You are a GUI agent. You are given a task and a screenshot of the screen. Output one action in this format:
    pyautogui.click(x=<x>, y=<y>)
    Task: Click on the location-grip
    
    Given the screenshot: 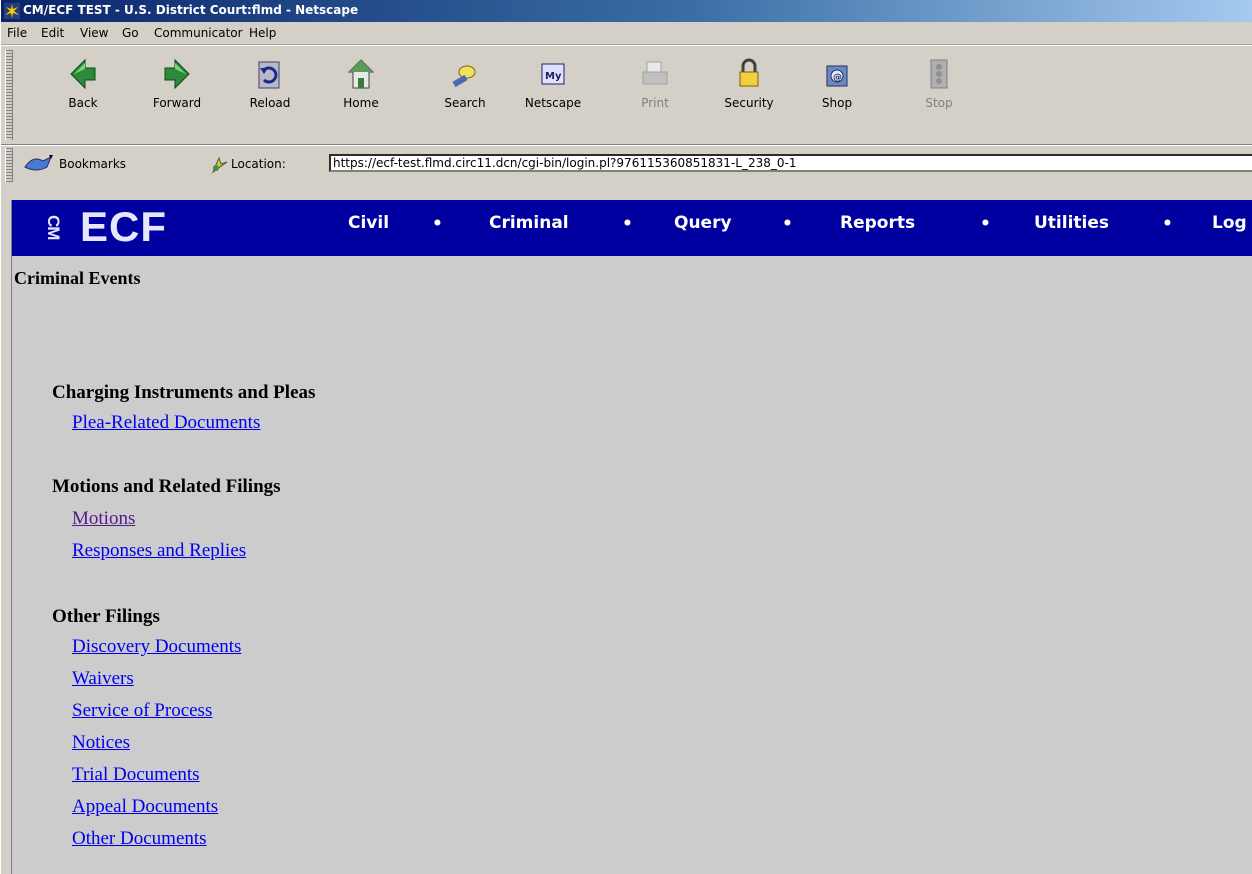 What is the action you would take?
    pyautogui.click(x=9, y=165)
    